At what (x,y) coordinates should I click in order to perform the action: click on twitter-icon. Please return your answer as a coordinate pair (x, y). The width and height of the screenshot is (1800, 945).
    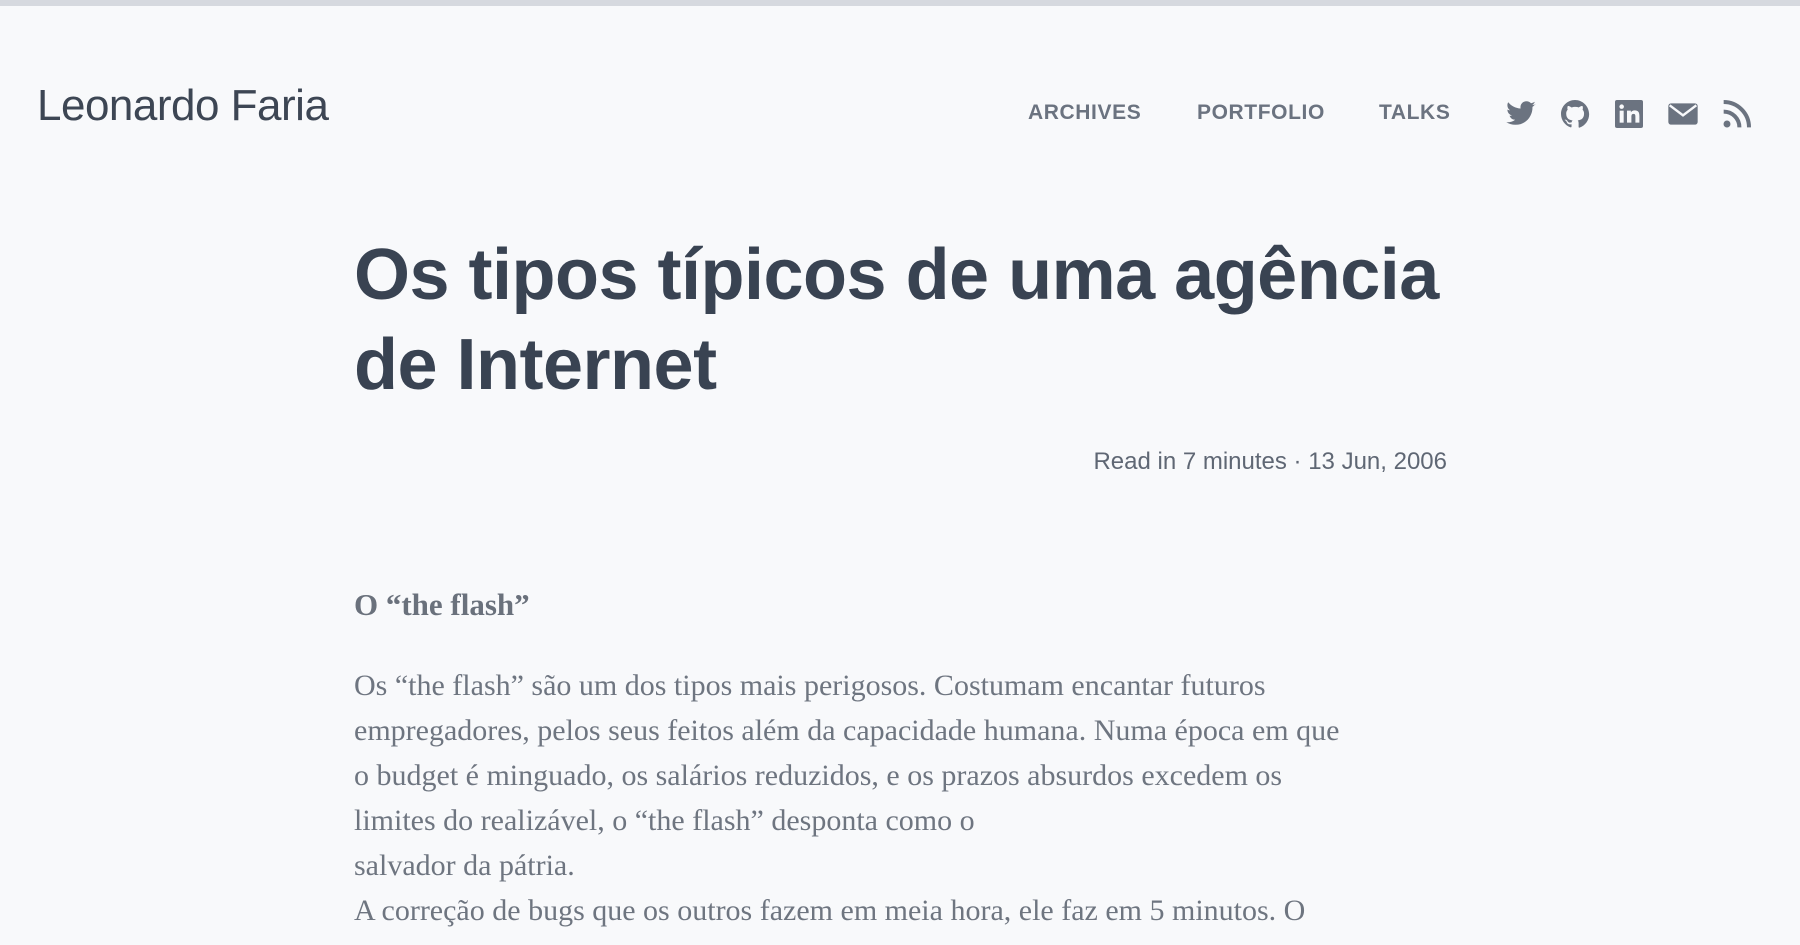
    Looking at the image, I should click on (1521, 114).